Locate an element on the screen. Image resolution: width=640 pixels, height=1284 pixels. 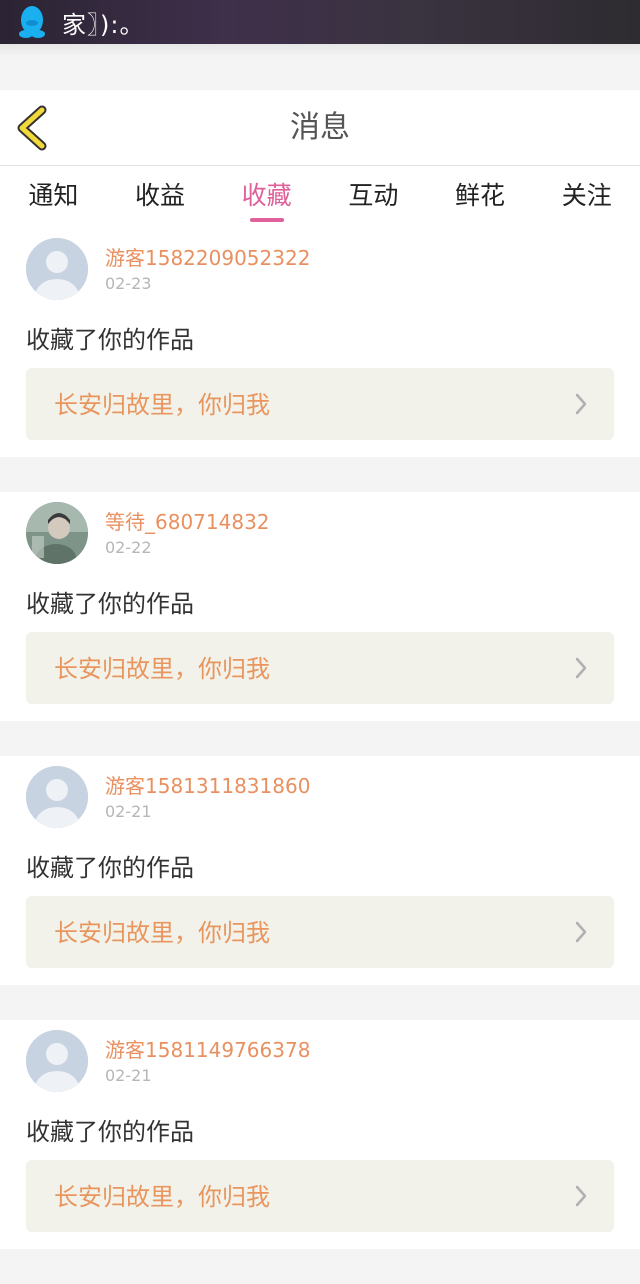
page-title: 消息 is located at coordinates (320, 127).